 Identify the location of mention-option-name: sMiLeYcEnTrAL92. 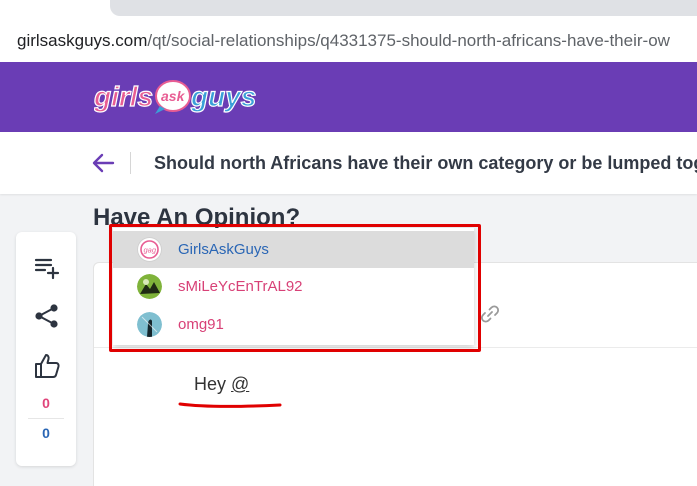
(240, 286).